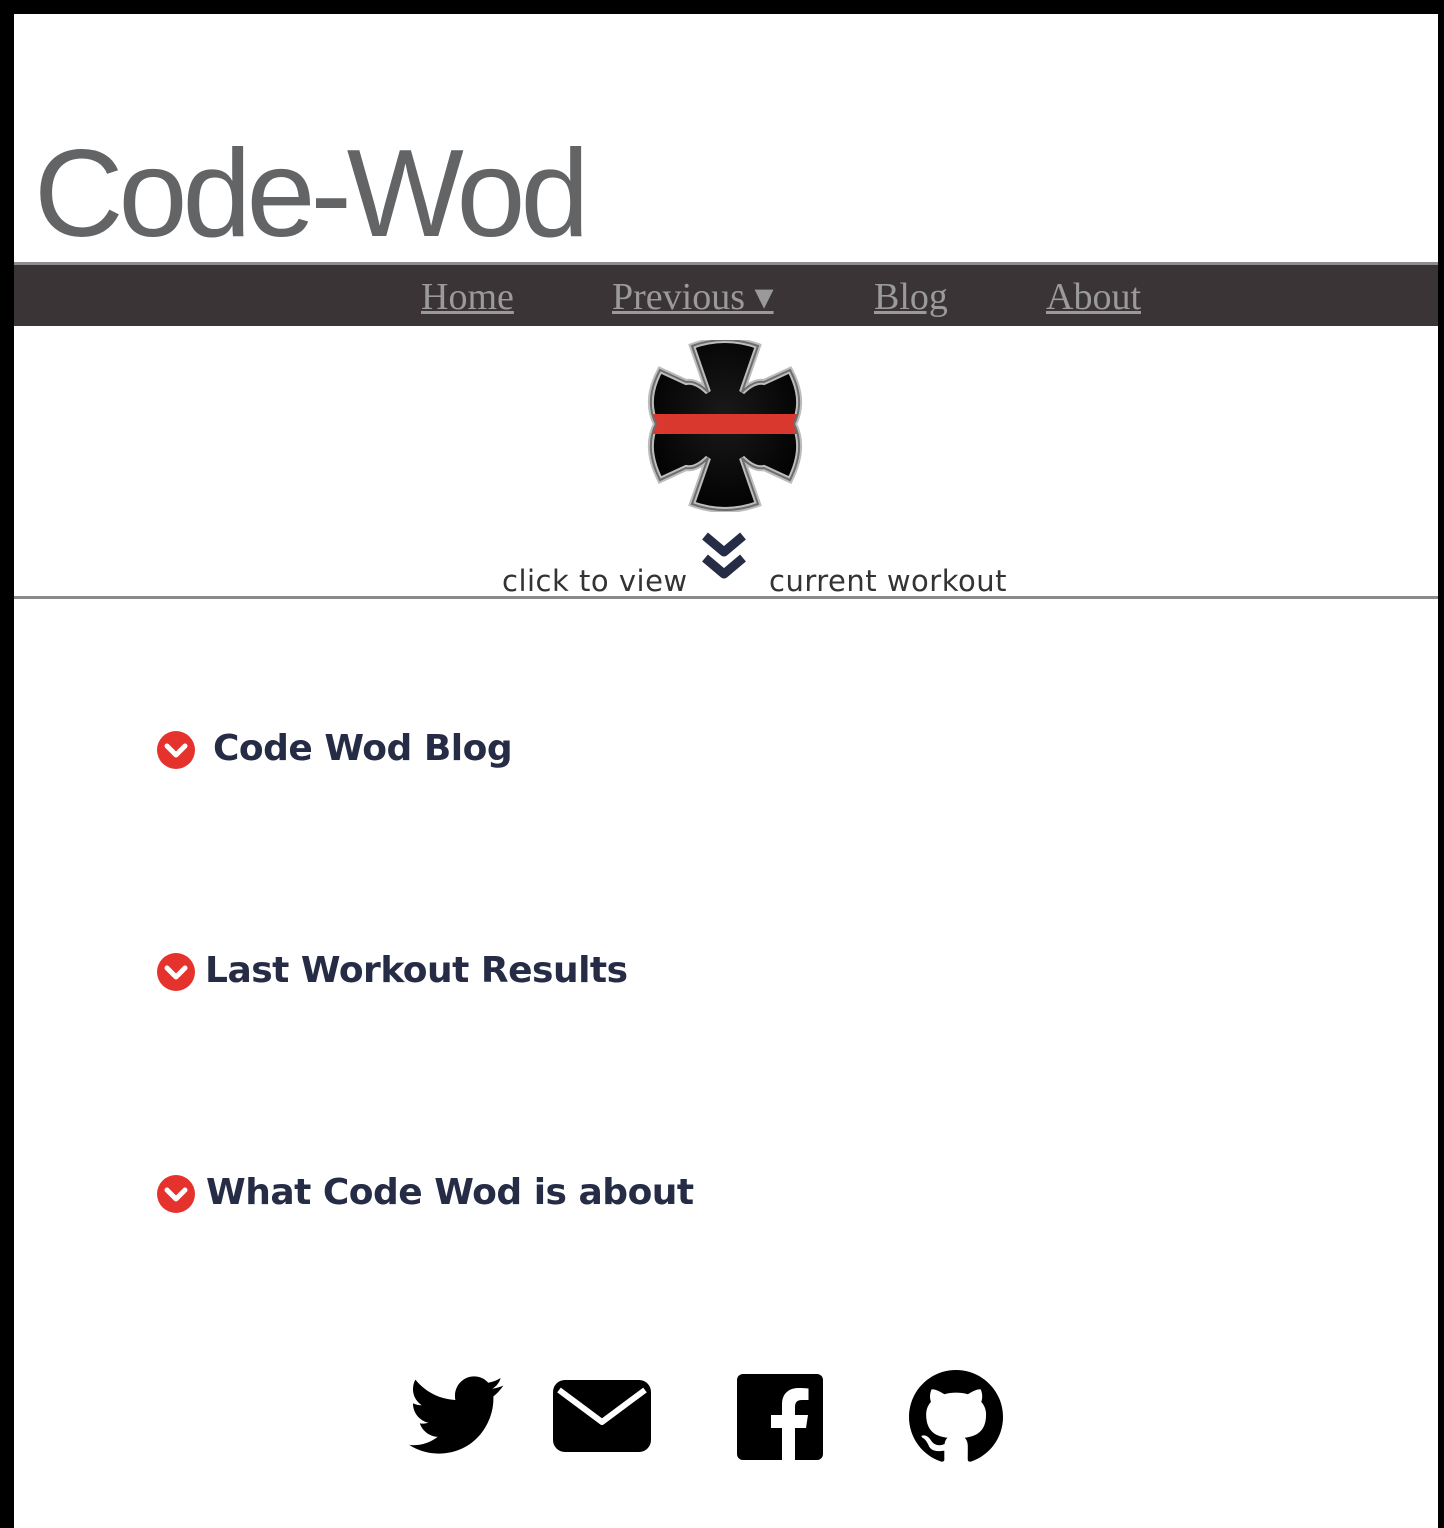  Describe the element at coordinates (724, 559) in the screenshot. I see `double-chevron-down-icon` at that location.